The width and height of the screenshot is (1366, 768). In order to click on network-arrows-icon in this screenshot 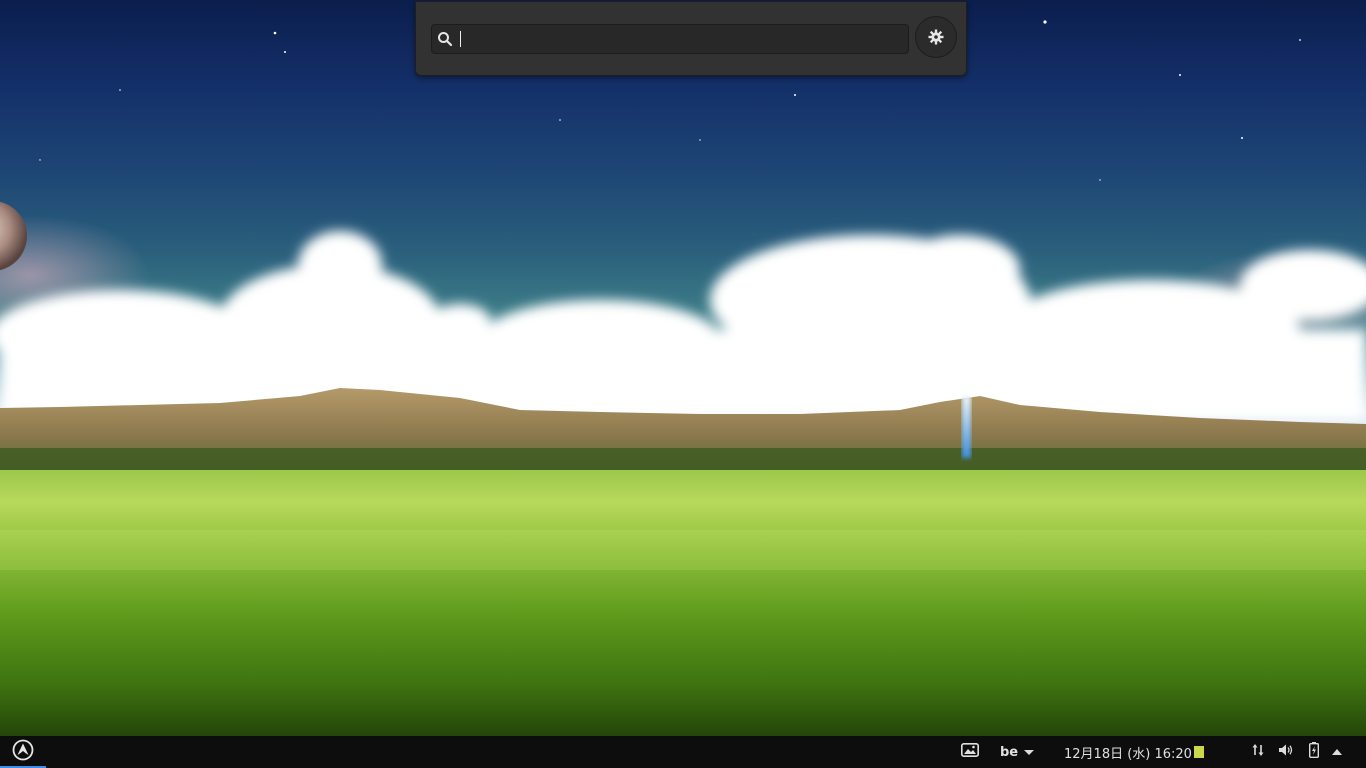, I will do `click(1258, 752)`.